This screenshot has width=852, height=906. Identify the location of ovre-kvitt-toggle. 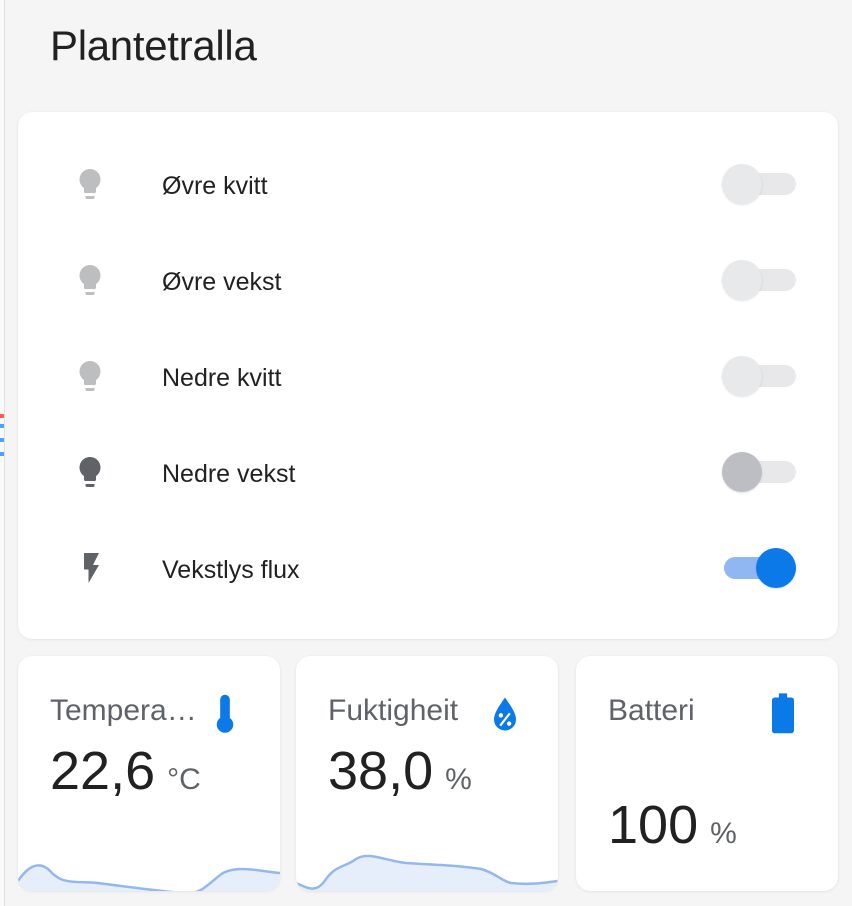
(760, 184).